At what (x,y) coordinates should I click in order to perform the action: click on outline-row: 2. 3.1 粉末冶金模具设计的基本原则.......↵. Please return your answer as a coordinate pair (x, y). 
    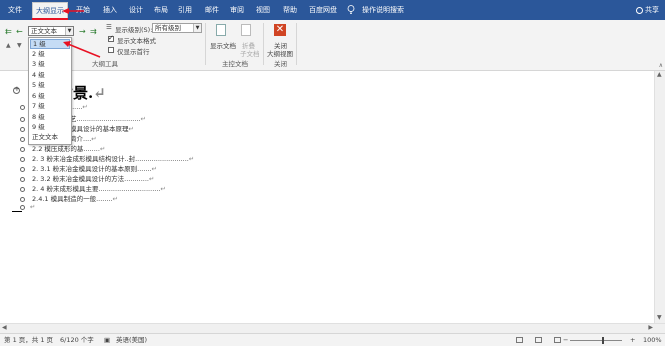
    Looking at the image, I should click on (88, 168).